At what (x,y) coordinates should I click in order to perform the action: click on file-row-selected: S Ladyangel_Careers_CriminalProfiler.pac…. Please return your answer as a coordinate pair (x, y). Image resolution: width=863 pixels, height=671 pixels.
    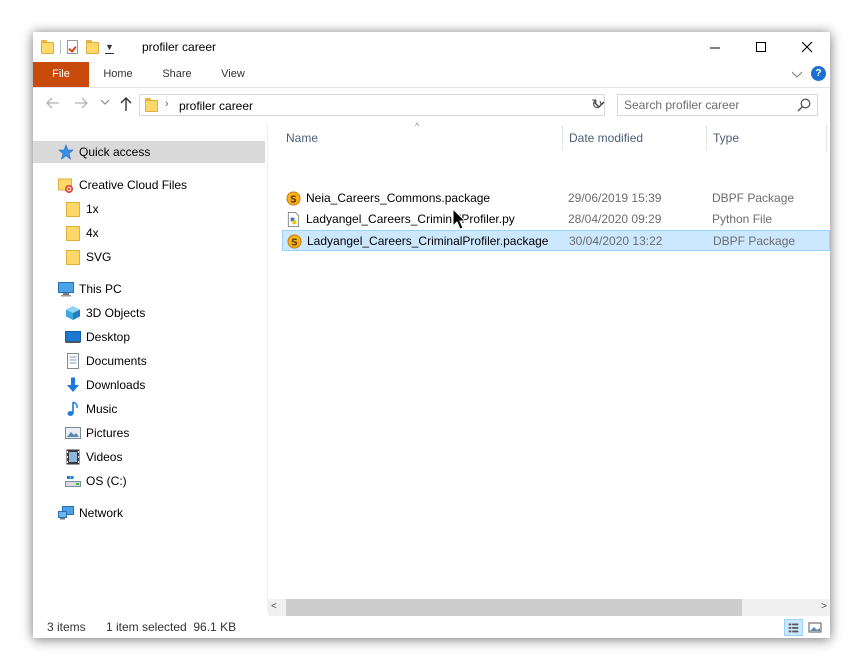
    Looking at the image, I should click on (556, 240).